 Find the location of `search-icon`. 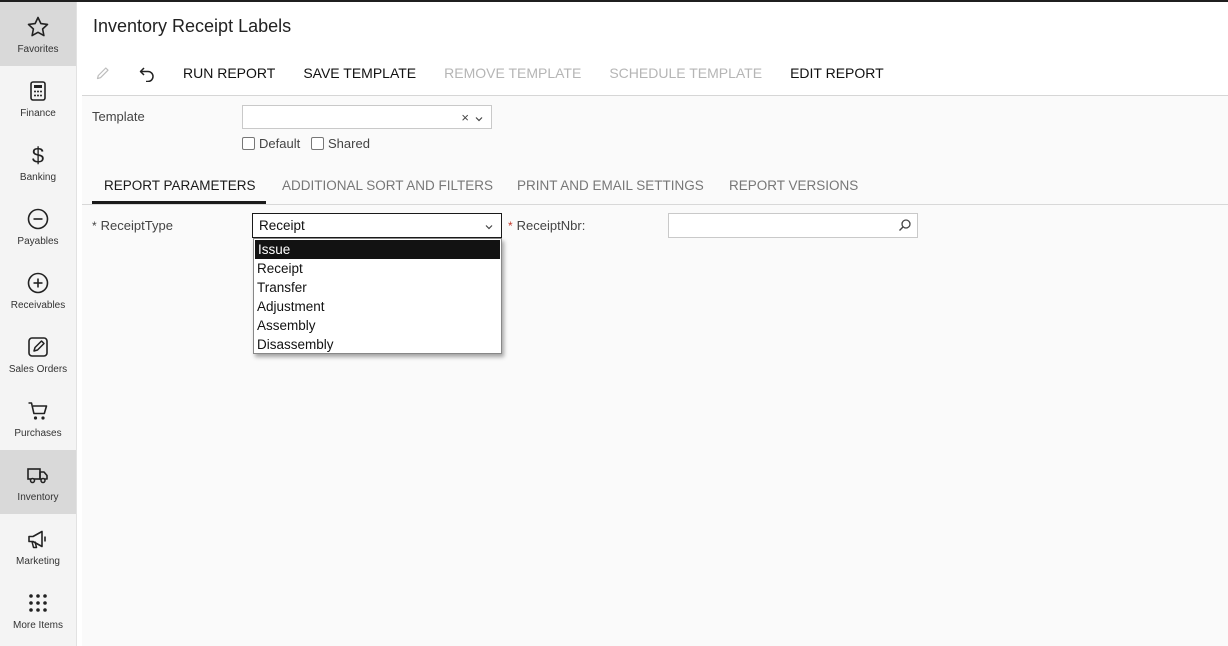

search-icon is located at coordinates (905, 227).